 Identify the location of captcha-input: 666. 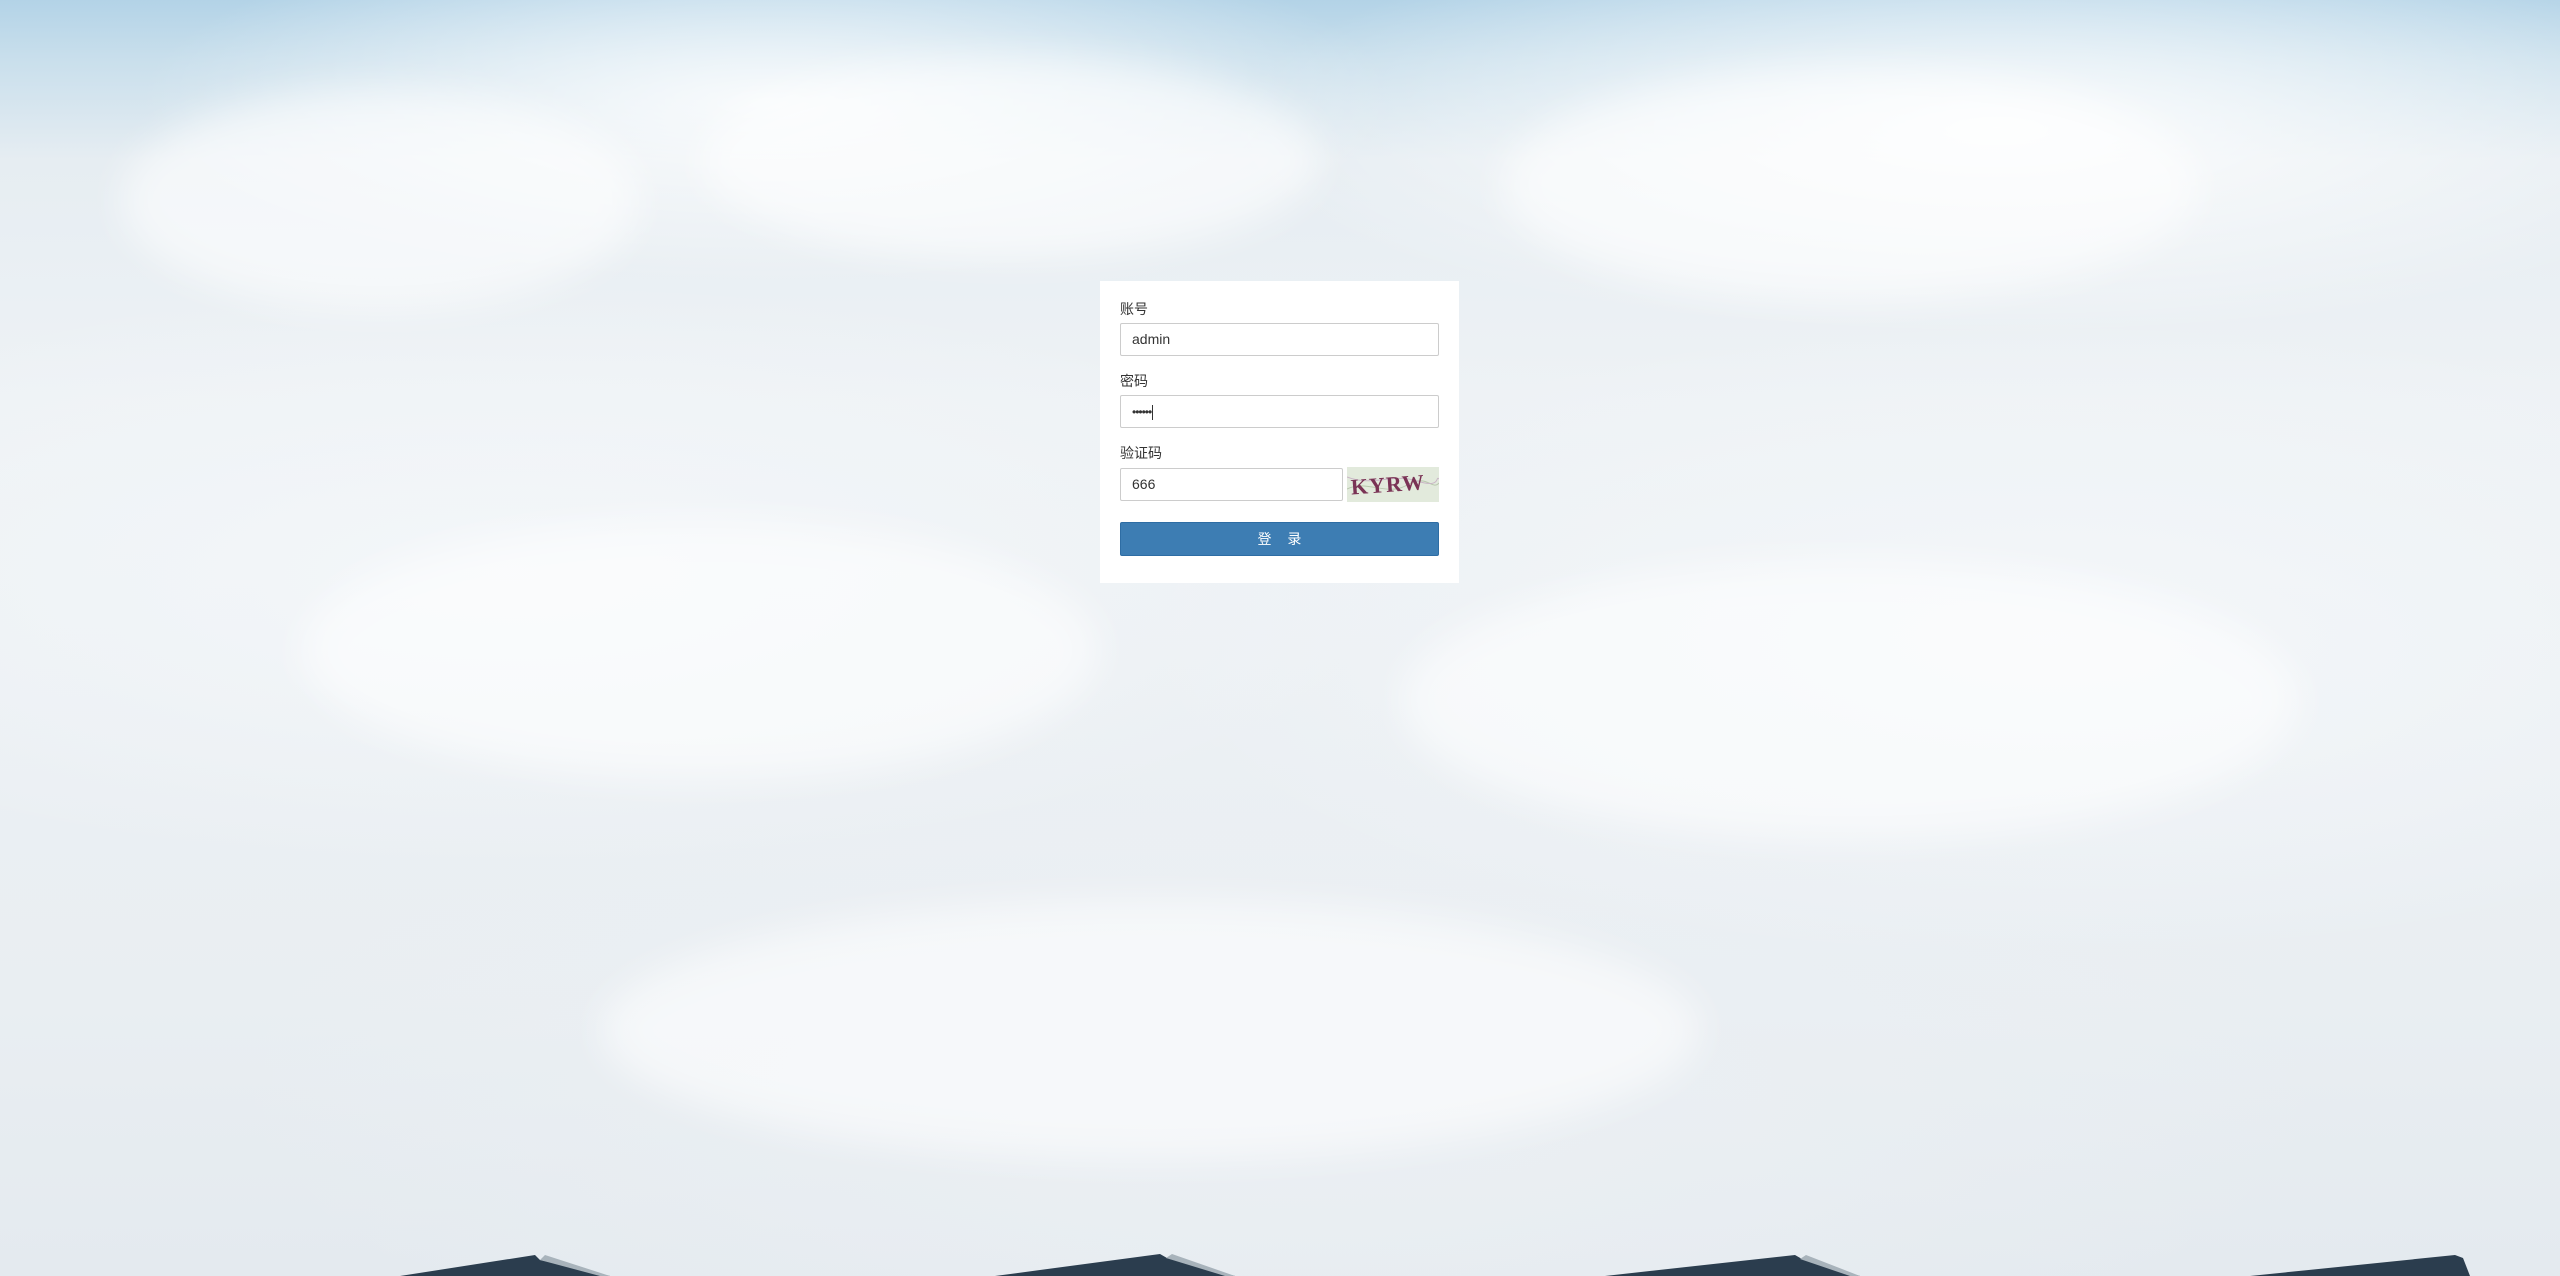
(1231, 484).